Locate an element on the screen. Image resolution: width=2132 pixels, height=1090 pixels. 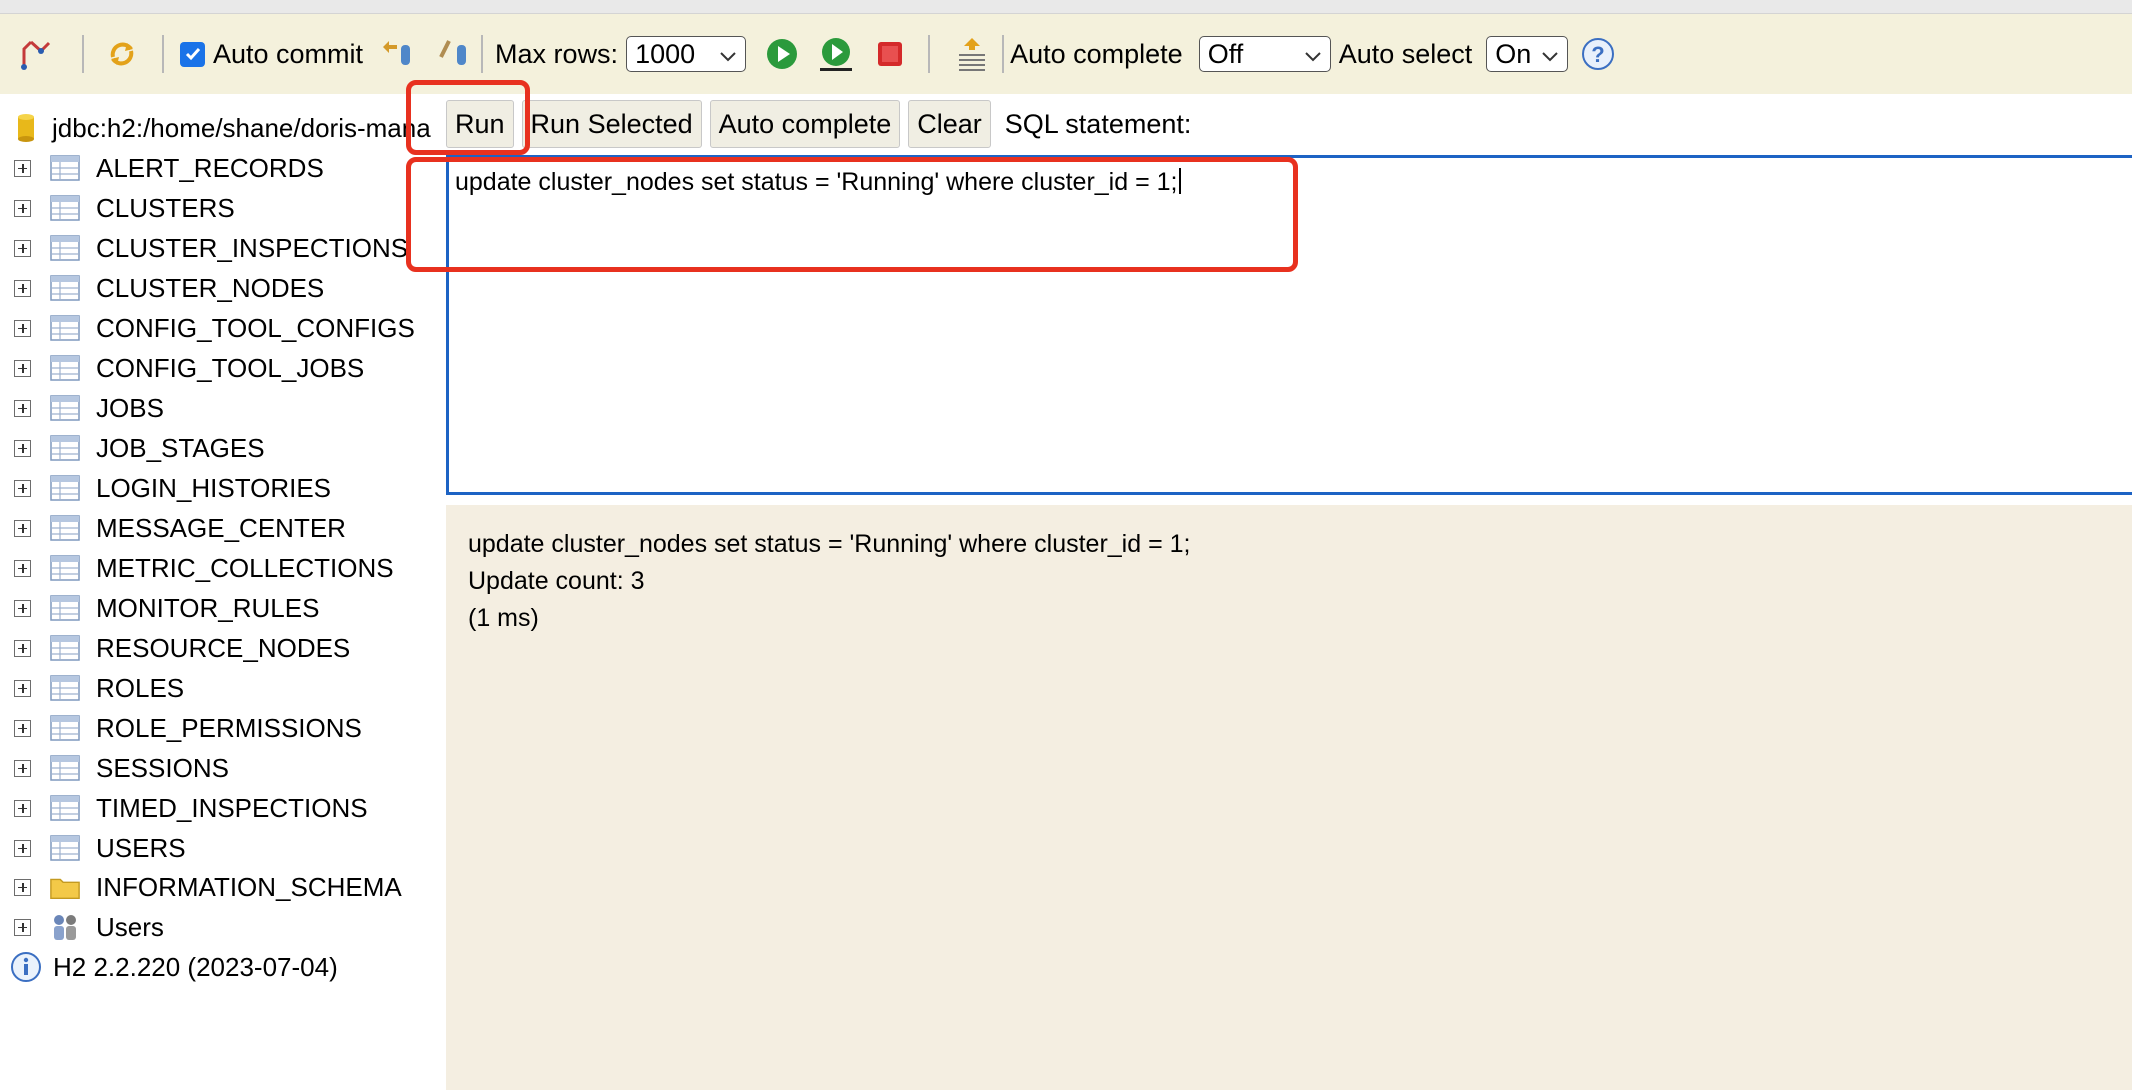
tree-item-table: TIMED_INSPECTIONS is located at coordinates (184, 808).